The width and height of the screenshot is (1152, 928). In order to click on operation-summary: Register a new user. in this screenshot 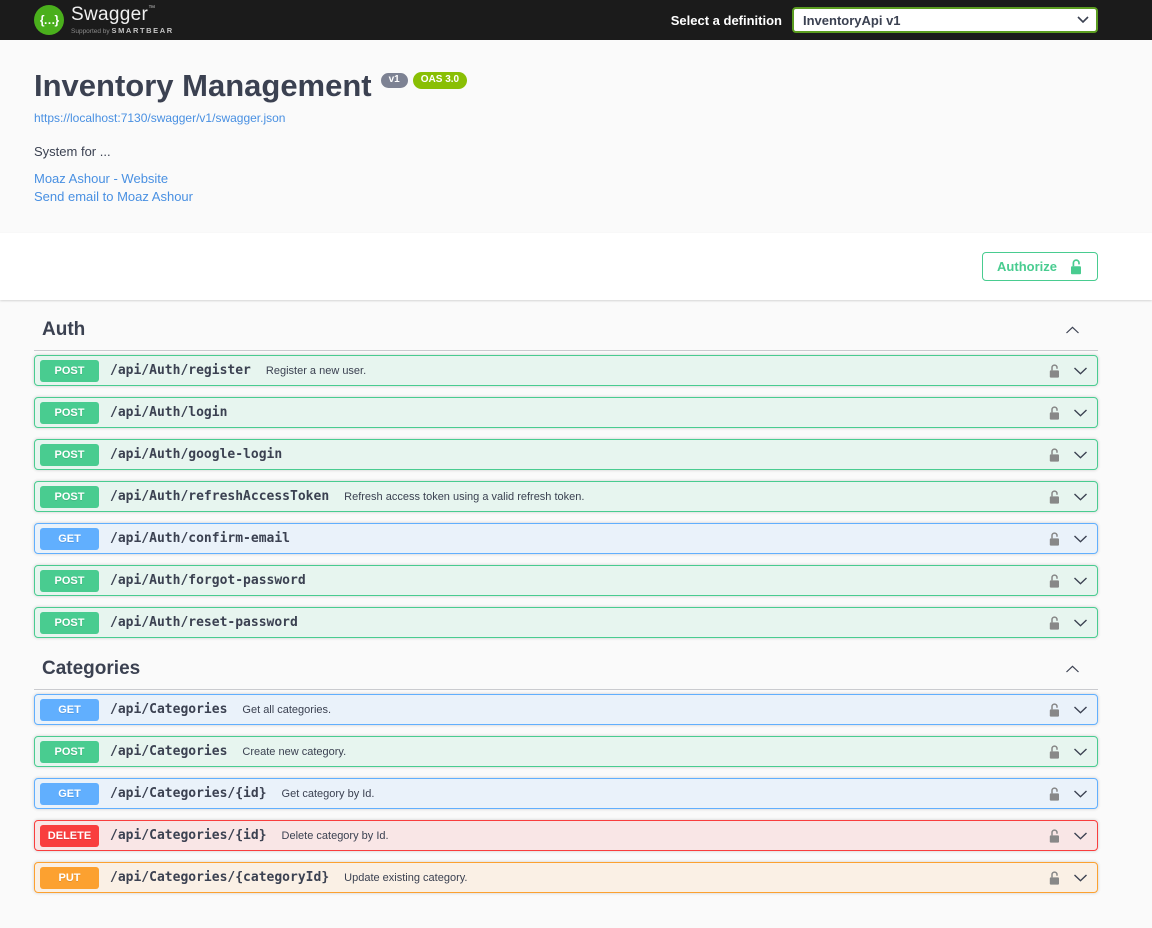, I will do `click(316, 370)`.